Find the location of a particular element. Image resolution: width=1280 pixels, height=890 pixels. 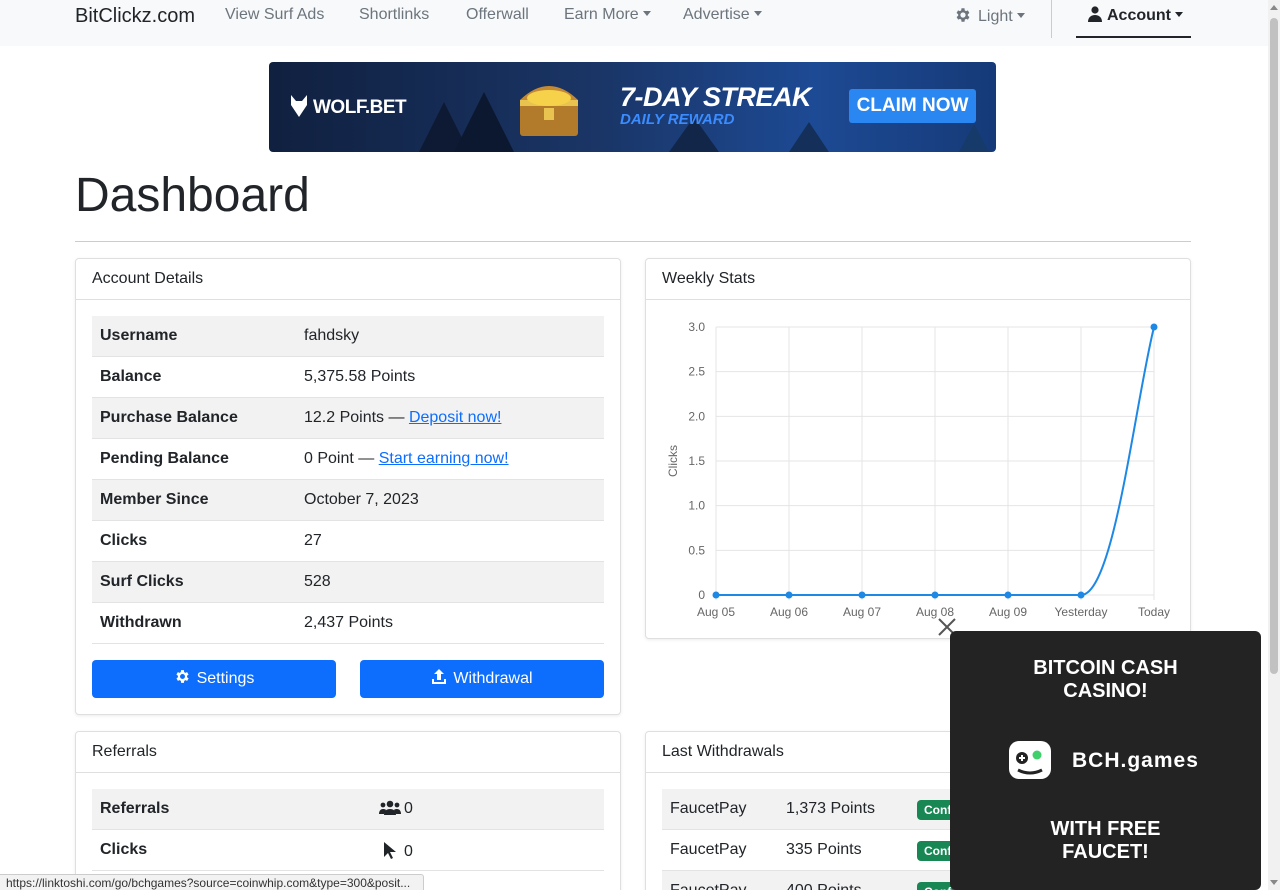

ad-sub-line1: WITH FREE is located at coordinates (1105, 829).